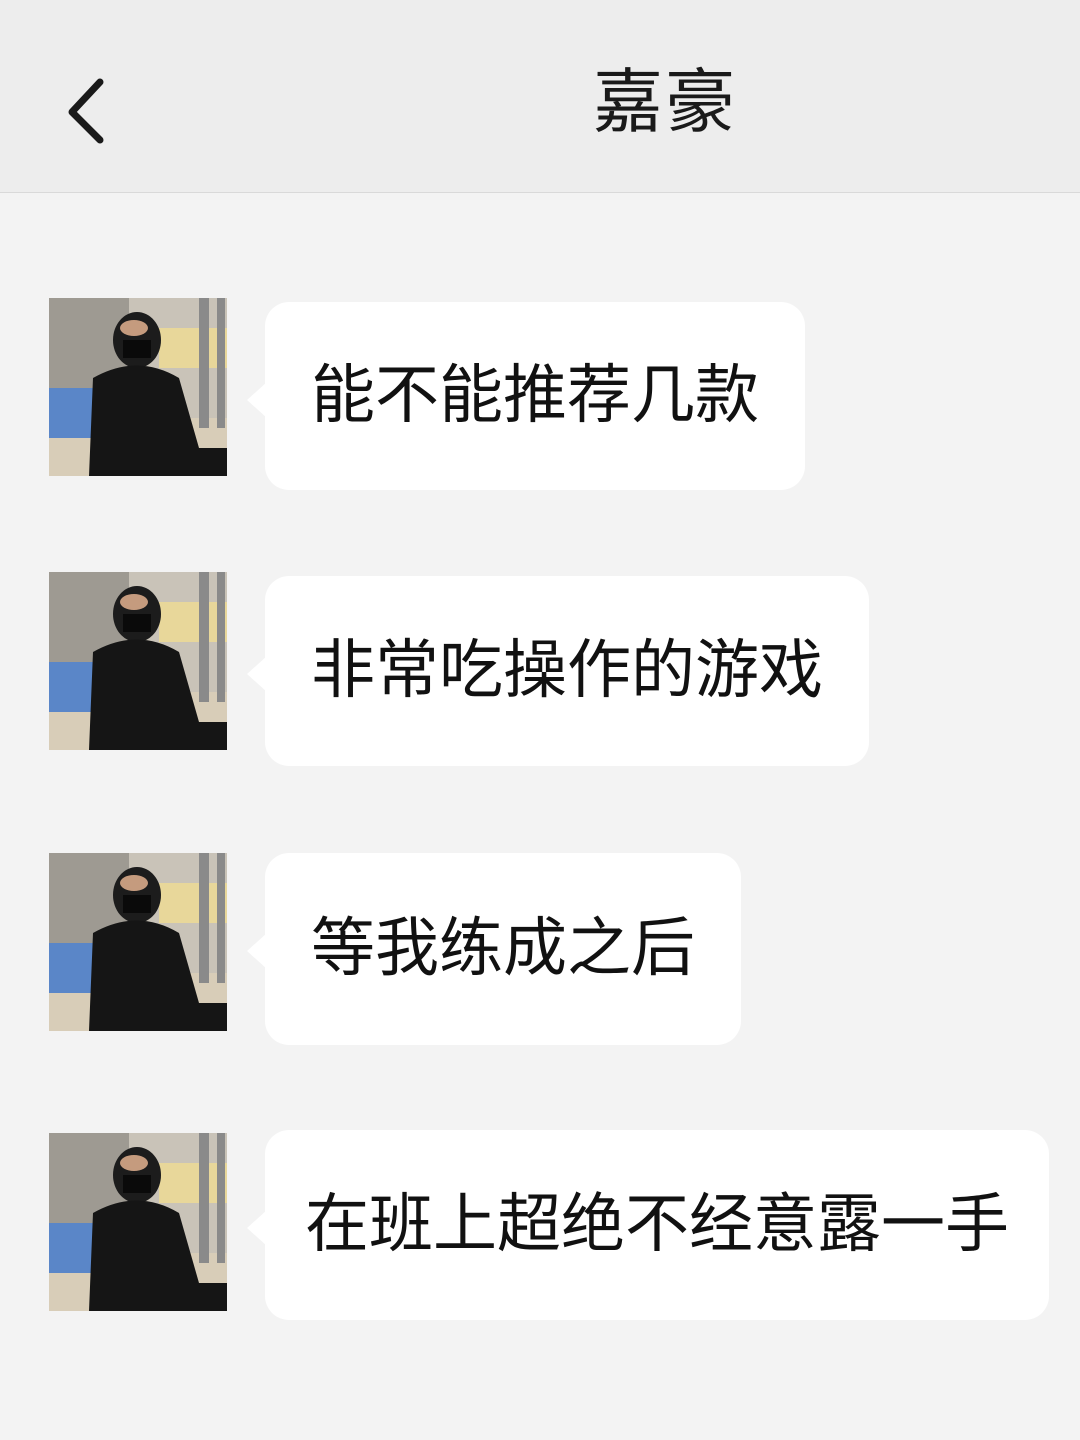 This screenshot has width=1080, height=1440. I want to click on message-row: 能不能推荐几款, so click(540, 394).